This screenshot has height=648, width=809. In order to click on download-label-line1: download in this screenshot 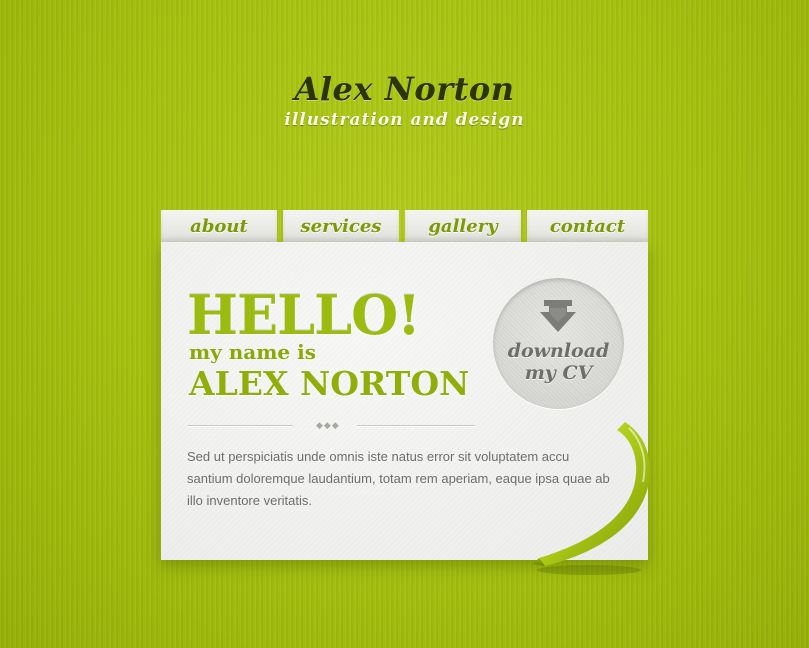, I will do `click(558, 351)`.